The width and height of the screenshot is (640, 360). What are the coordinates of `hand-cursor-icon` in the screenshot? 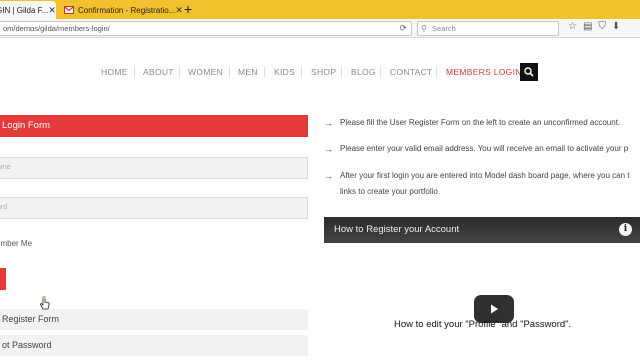 It's located at (45, 303).